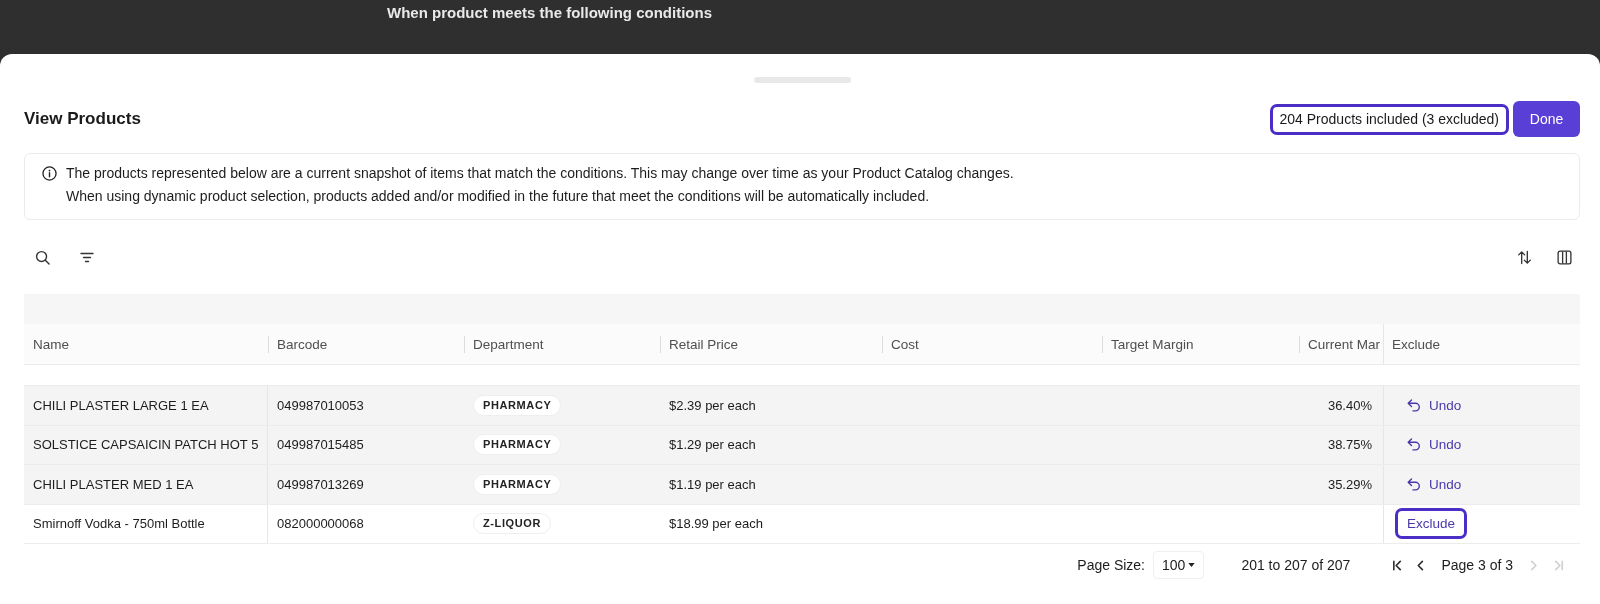 This screenshot has height=604, width=1600. I want to click on section-heading: When product meets the following conditions, so click(549, 12).